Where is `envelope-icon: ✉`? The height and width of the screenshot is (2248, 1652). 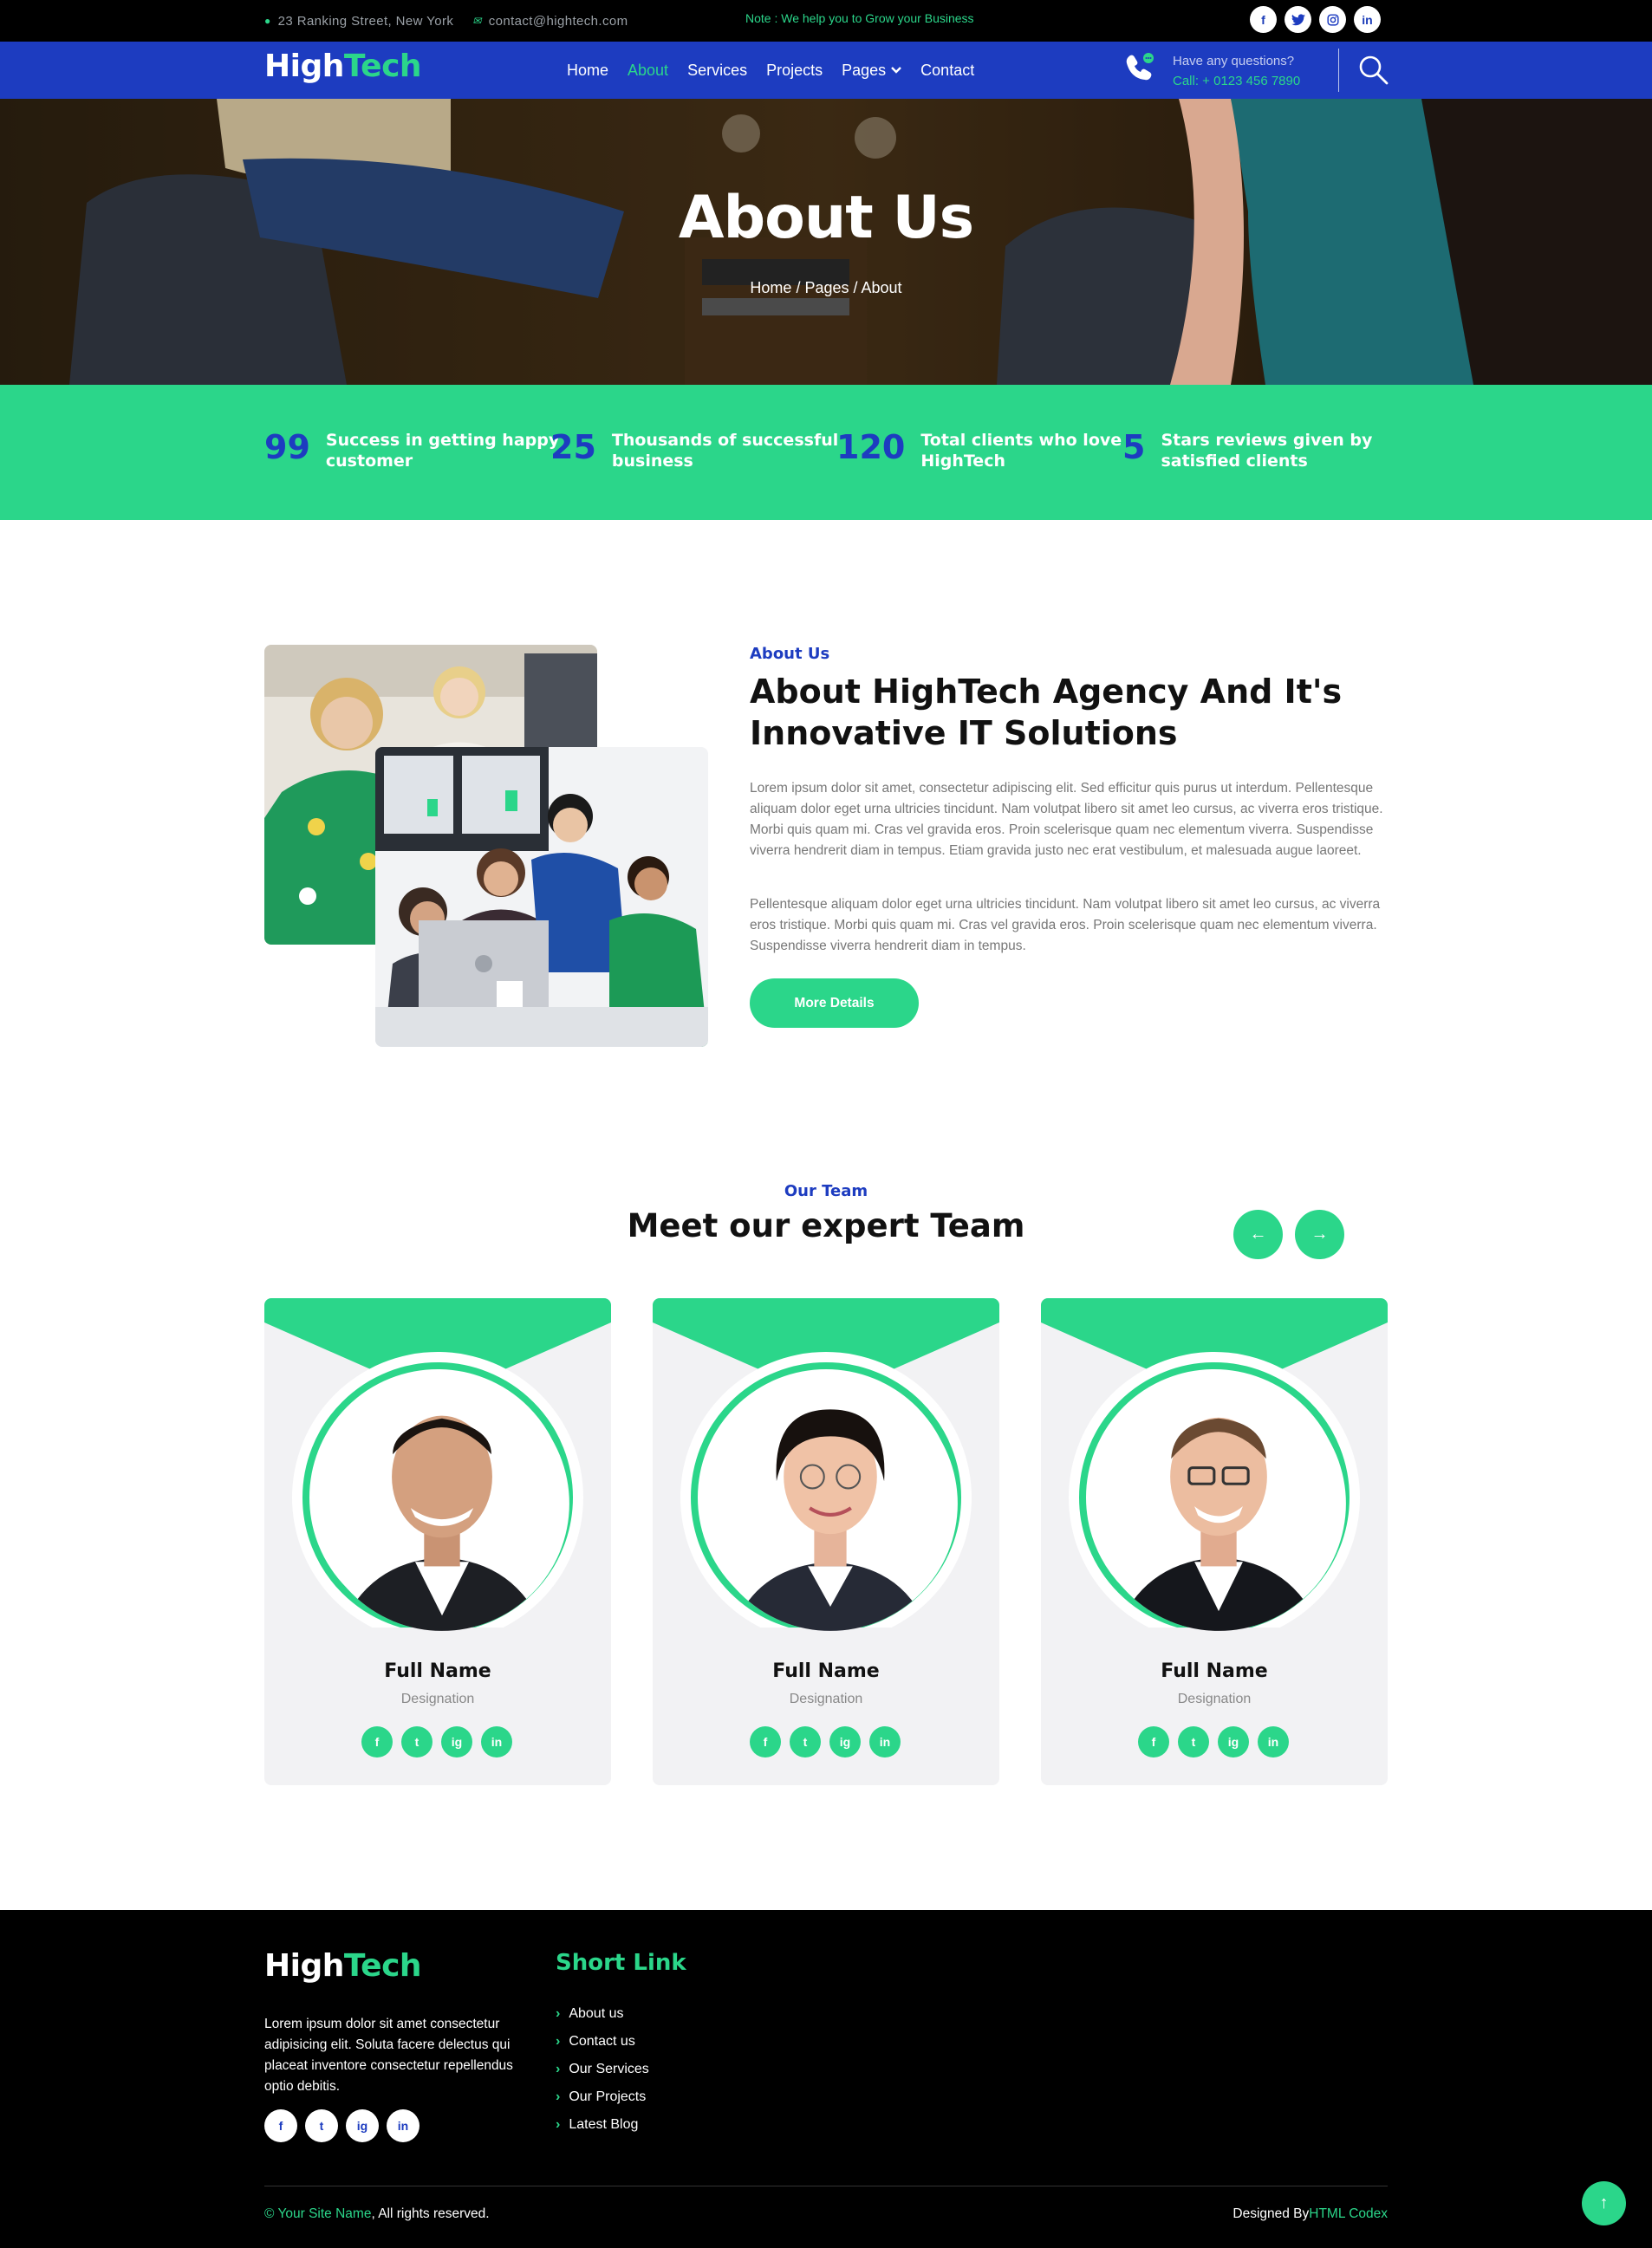
envelope-icon: ✉ is located at coordinates (477, 21).